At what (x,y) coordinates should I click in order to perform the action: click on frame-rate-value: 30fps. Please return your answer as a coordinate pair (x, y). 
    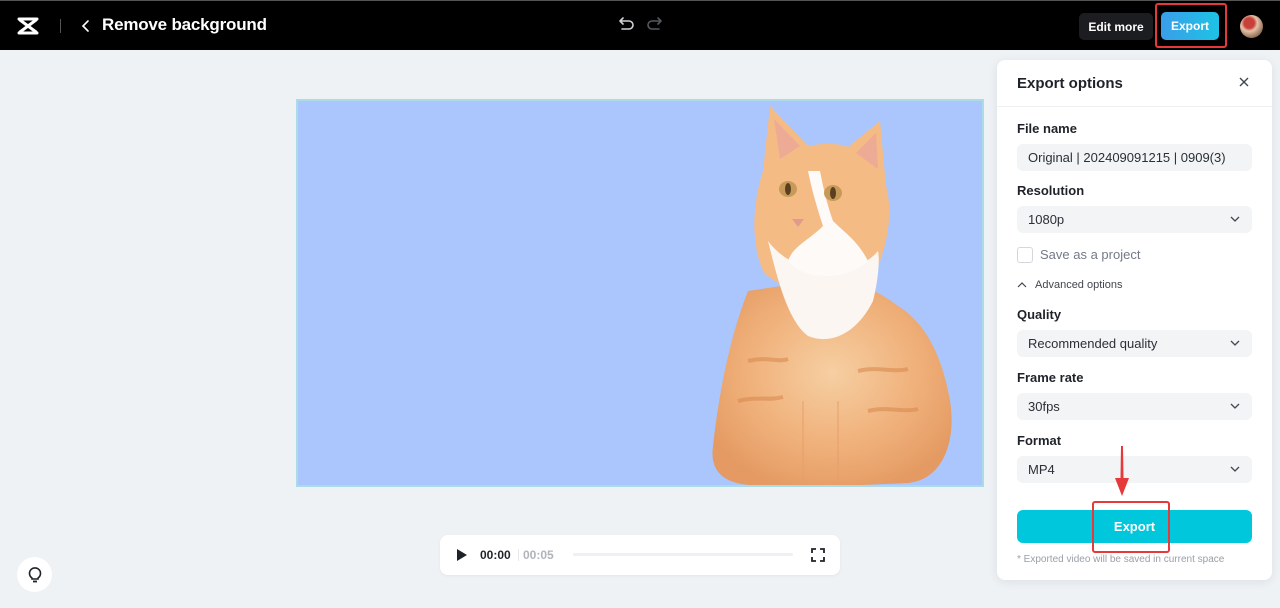
    Looking at the image, I should click on (1044, 406).